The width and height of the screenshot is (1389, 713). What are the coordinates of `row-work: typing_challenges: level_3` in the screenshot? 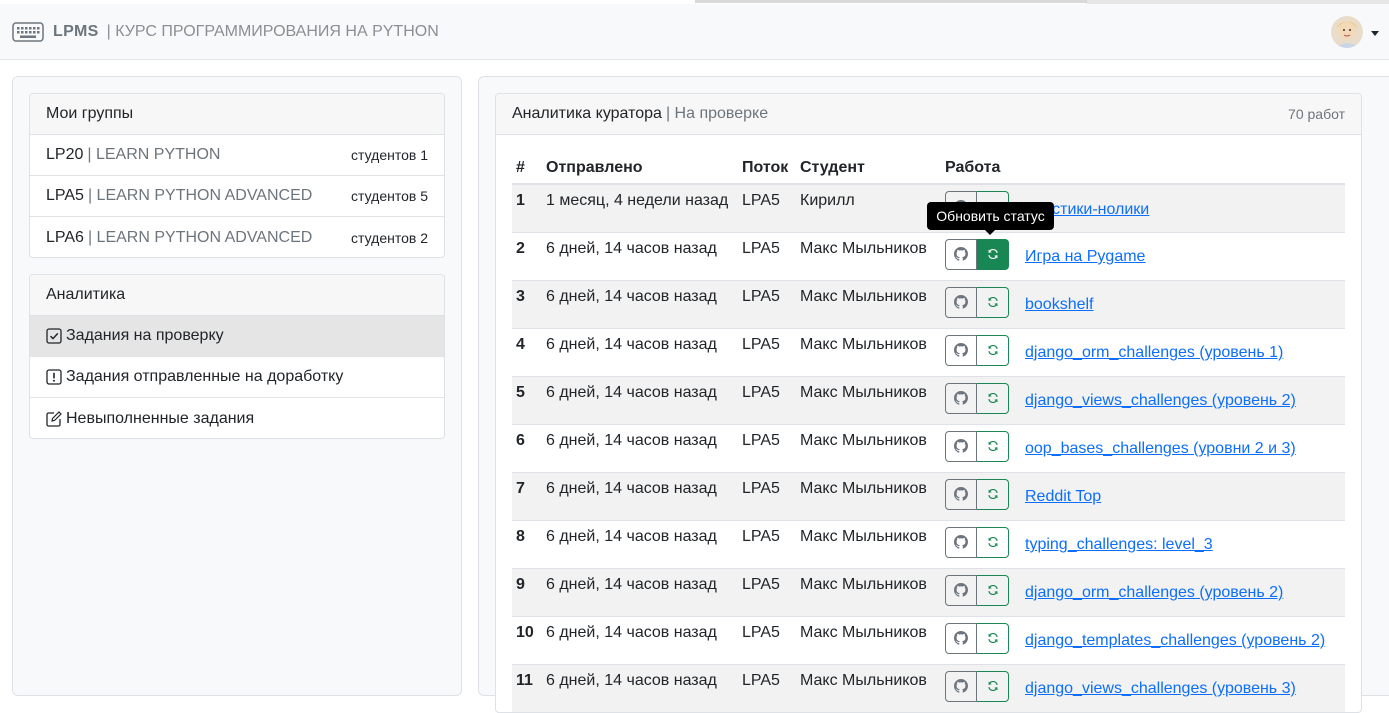 It's located at (1143, 543).